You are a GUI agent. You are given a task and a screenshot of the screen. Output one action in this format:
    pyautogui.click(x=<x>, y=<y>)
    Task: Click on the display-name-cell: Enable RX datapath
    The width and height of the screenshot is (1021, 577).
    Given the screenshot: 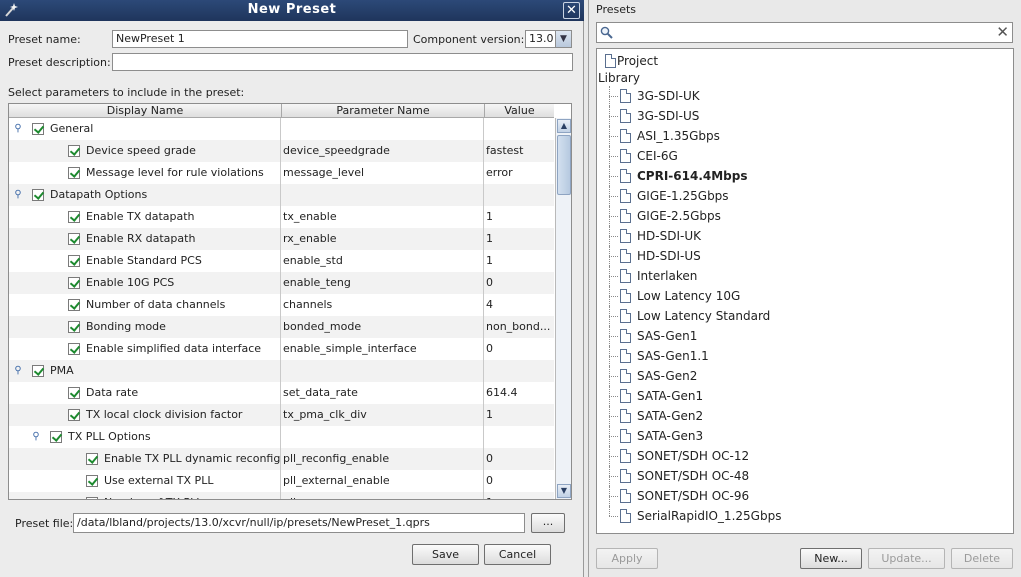 What is the action you would take?
    pyautogui.click(x=145, y=239)
    